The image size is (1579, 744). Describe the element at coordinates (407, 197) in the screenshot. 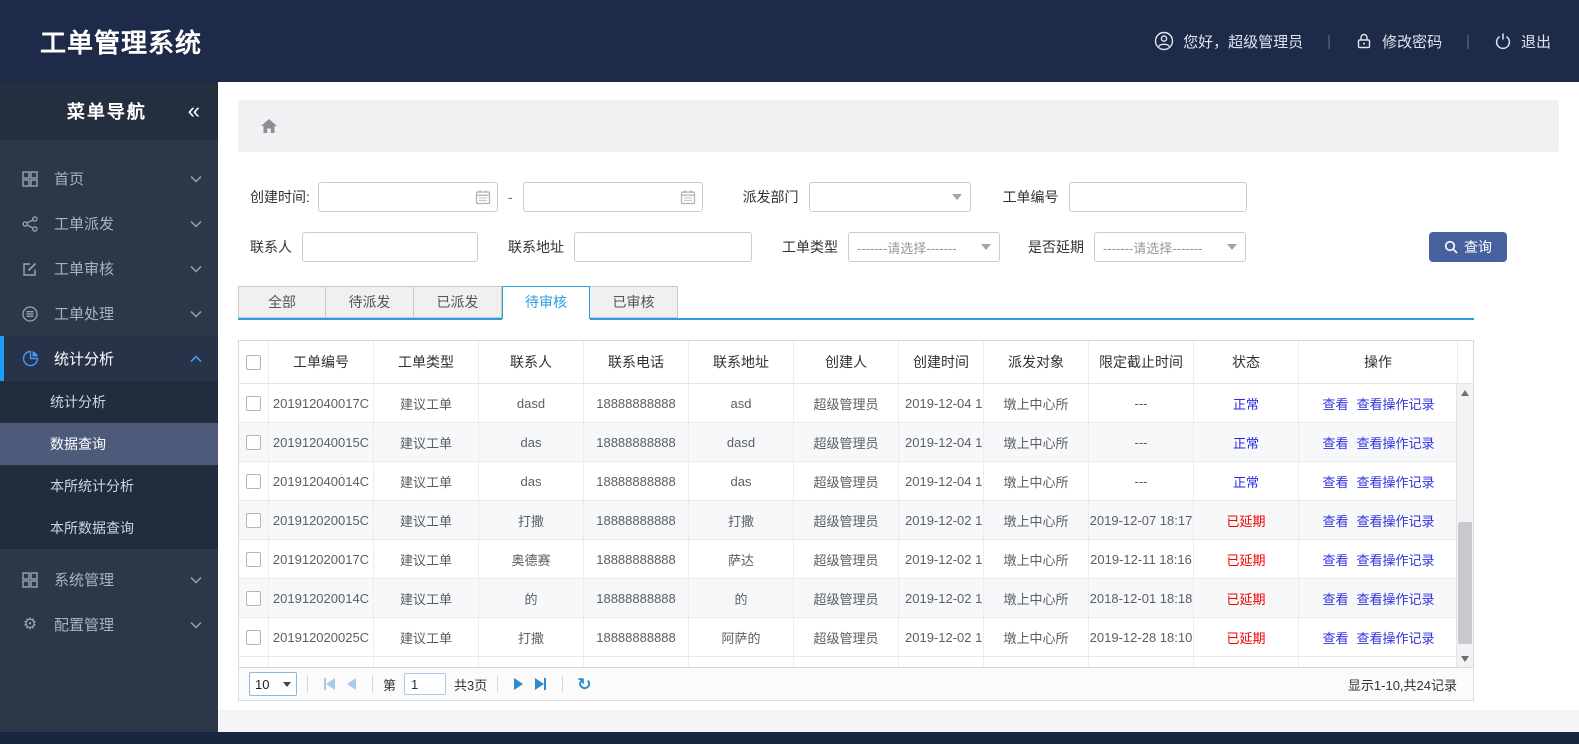

I see `created-from-input` at that location.